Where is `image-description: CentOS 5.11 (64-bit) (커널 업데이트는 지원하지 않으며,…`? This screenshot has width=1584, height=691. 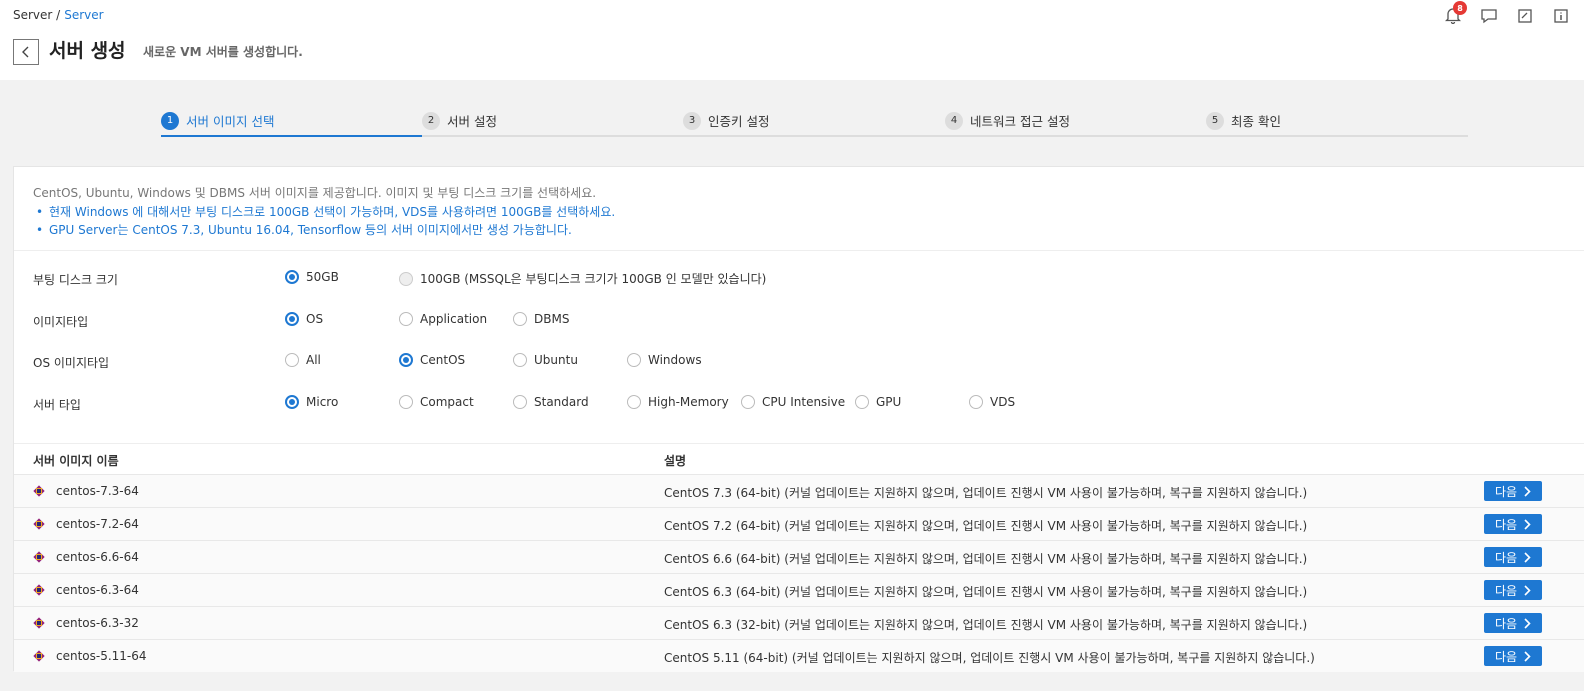 image-description: CentOS 5.11 (64-bit) (커널 업데이트는 지원하지 않으며,… is located at coordinates (989, 658).